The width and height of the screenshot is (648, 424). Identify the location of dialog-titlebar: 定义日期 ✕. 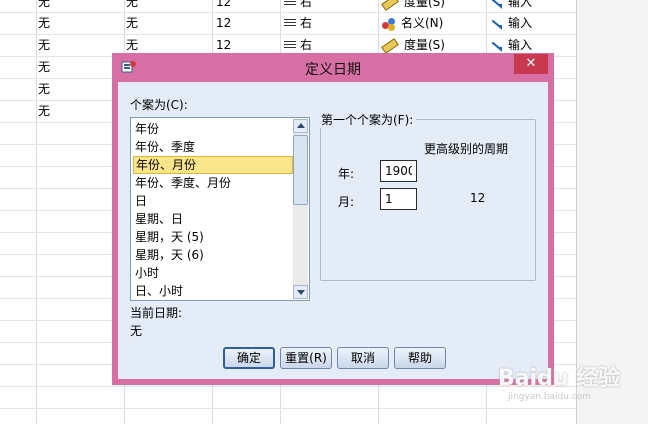
(333, 67).